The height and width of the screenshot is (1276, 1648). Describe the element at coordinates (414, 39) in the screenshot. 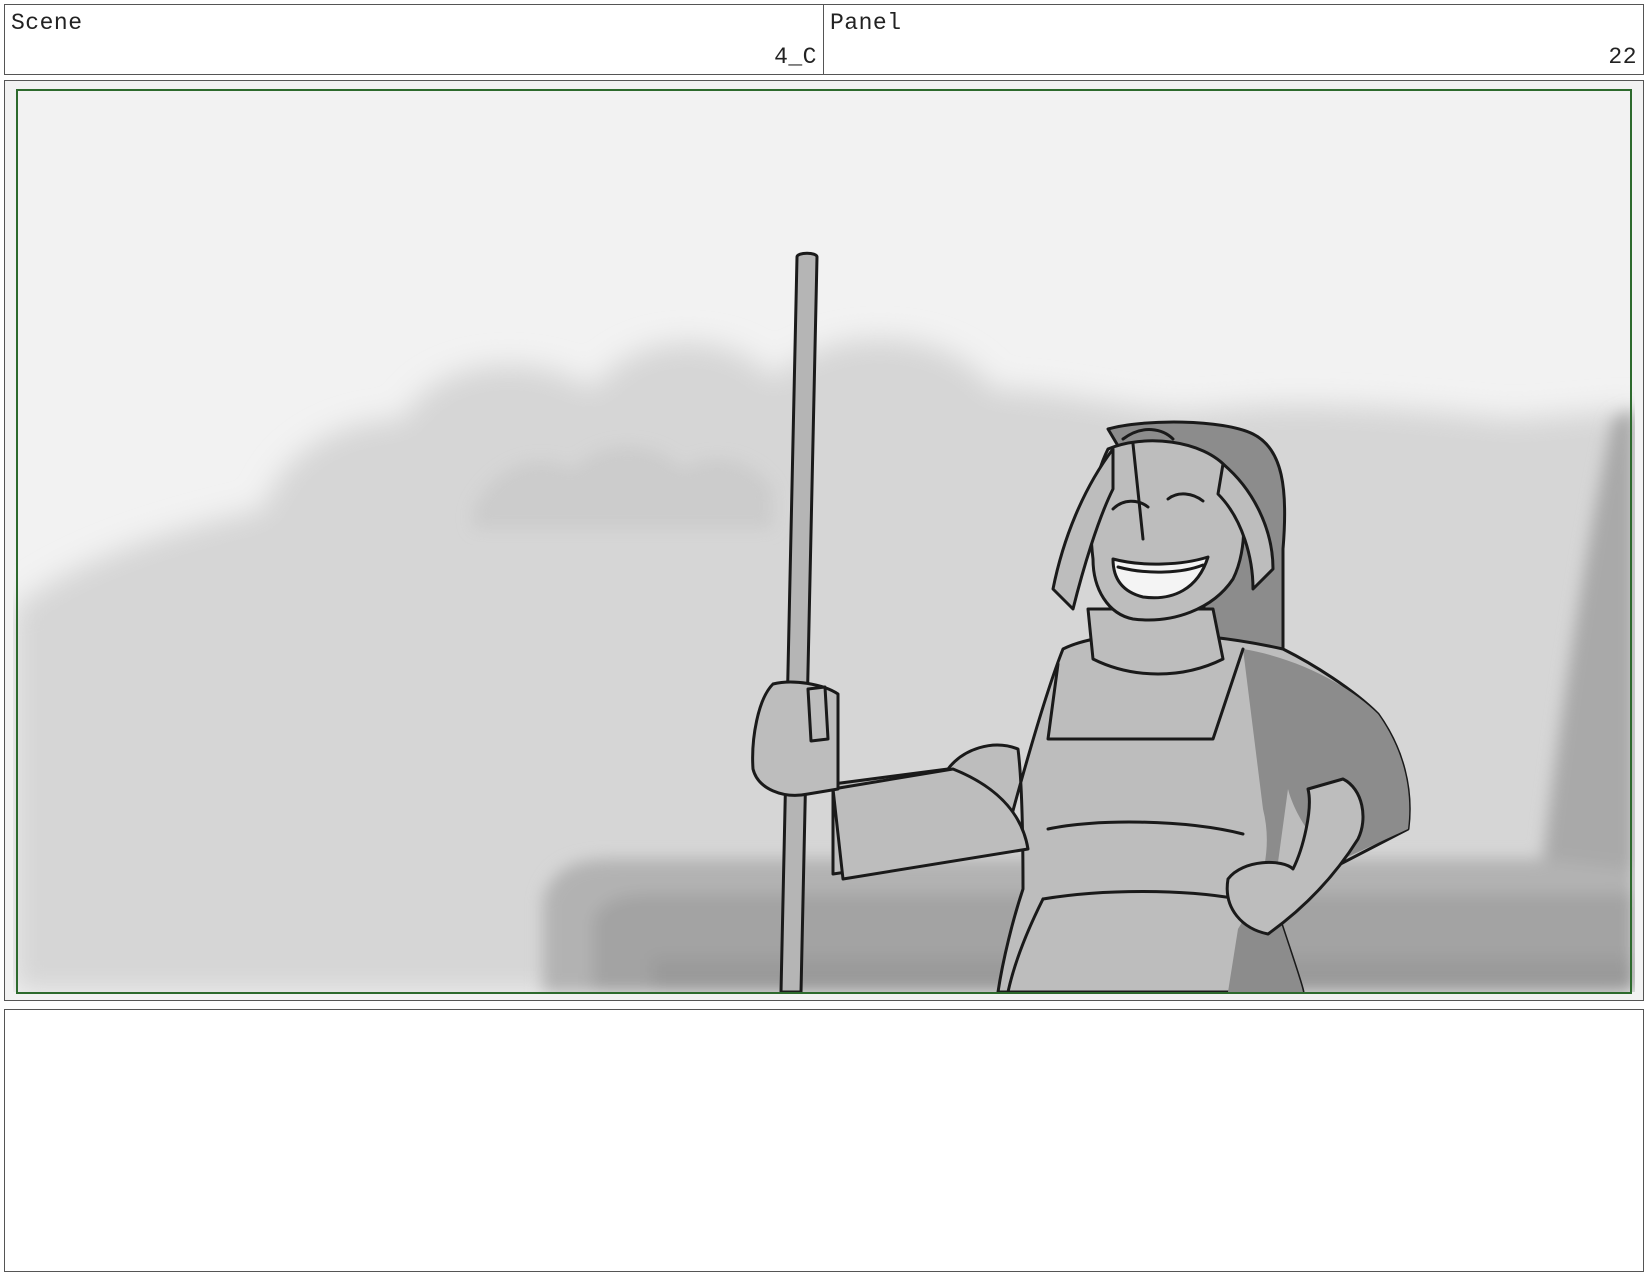

I see `scene-field: Scene 4_C` at that location.